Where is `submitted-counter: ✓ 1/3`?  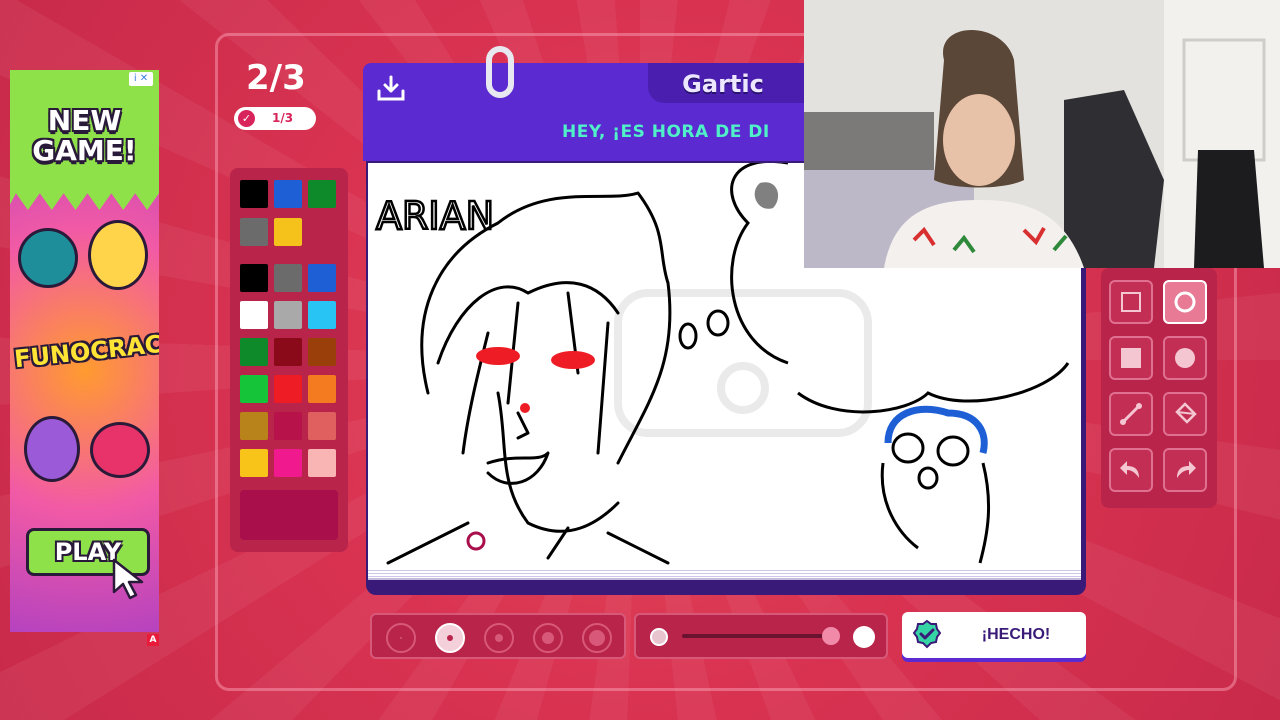 submitted-counter: ✓ 1/3 is located at coordinates (275, 118).